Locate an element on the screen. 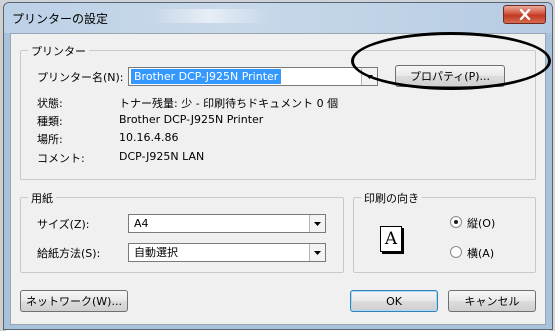 The height and width of the screenshot is (331, 555). location-label: 場所: is located at coordinates (50, 139).